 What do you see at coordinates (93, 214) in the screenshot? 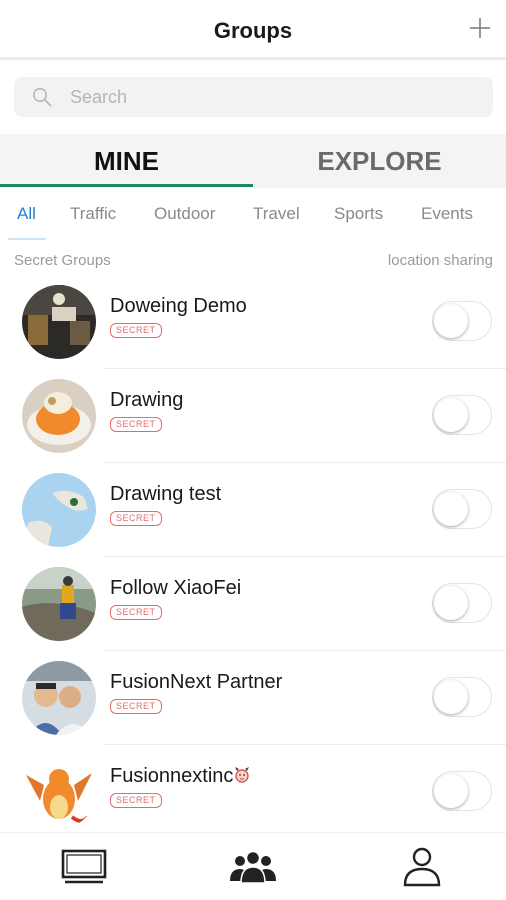
I see `filter-traffic: Traffic` at bounding box center [93, 214].